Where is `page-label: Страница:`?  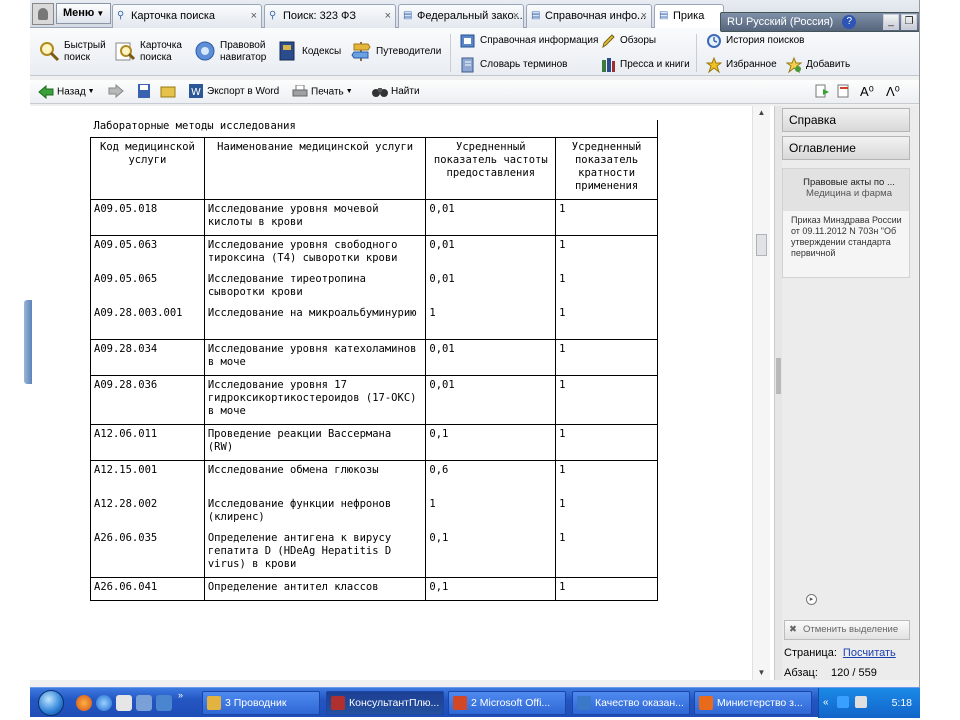 page-label: Страница: is located at coordinates (810, 653).